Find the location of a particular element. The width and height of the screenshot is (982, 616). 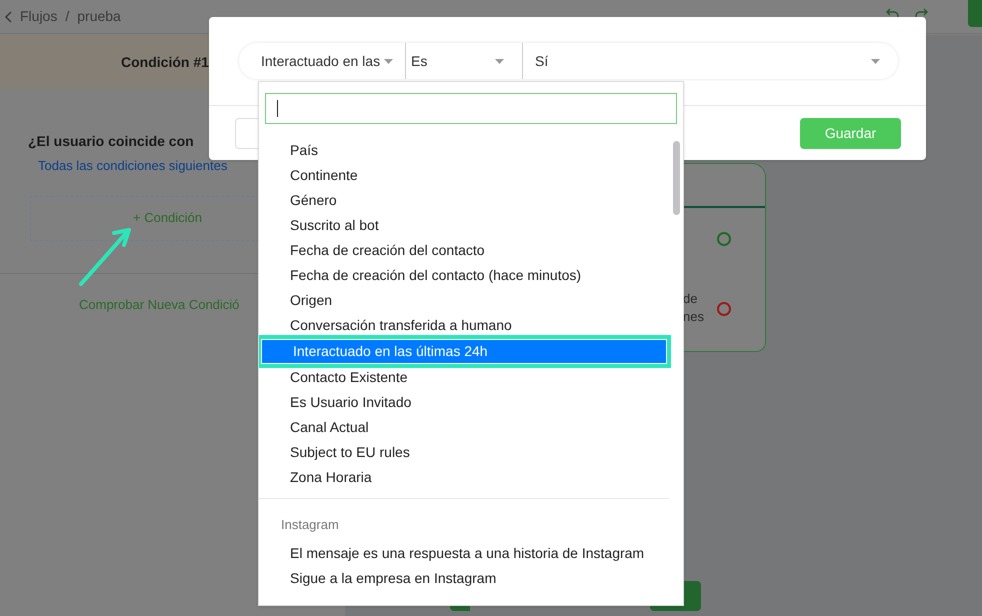

menu-item: País is located at coordinates (464, 150).